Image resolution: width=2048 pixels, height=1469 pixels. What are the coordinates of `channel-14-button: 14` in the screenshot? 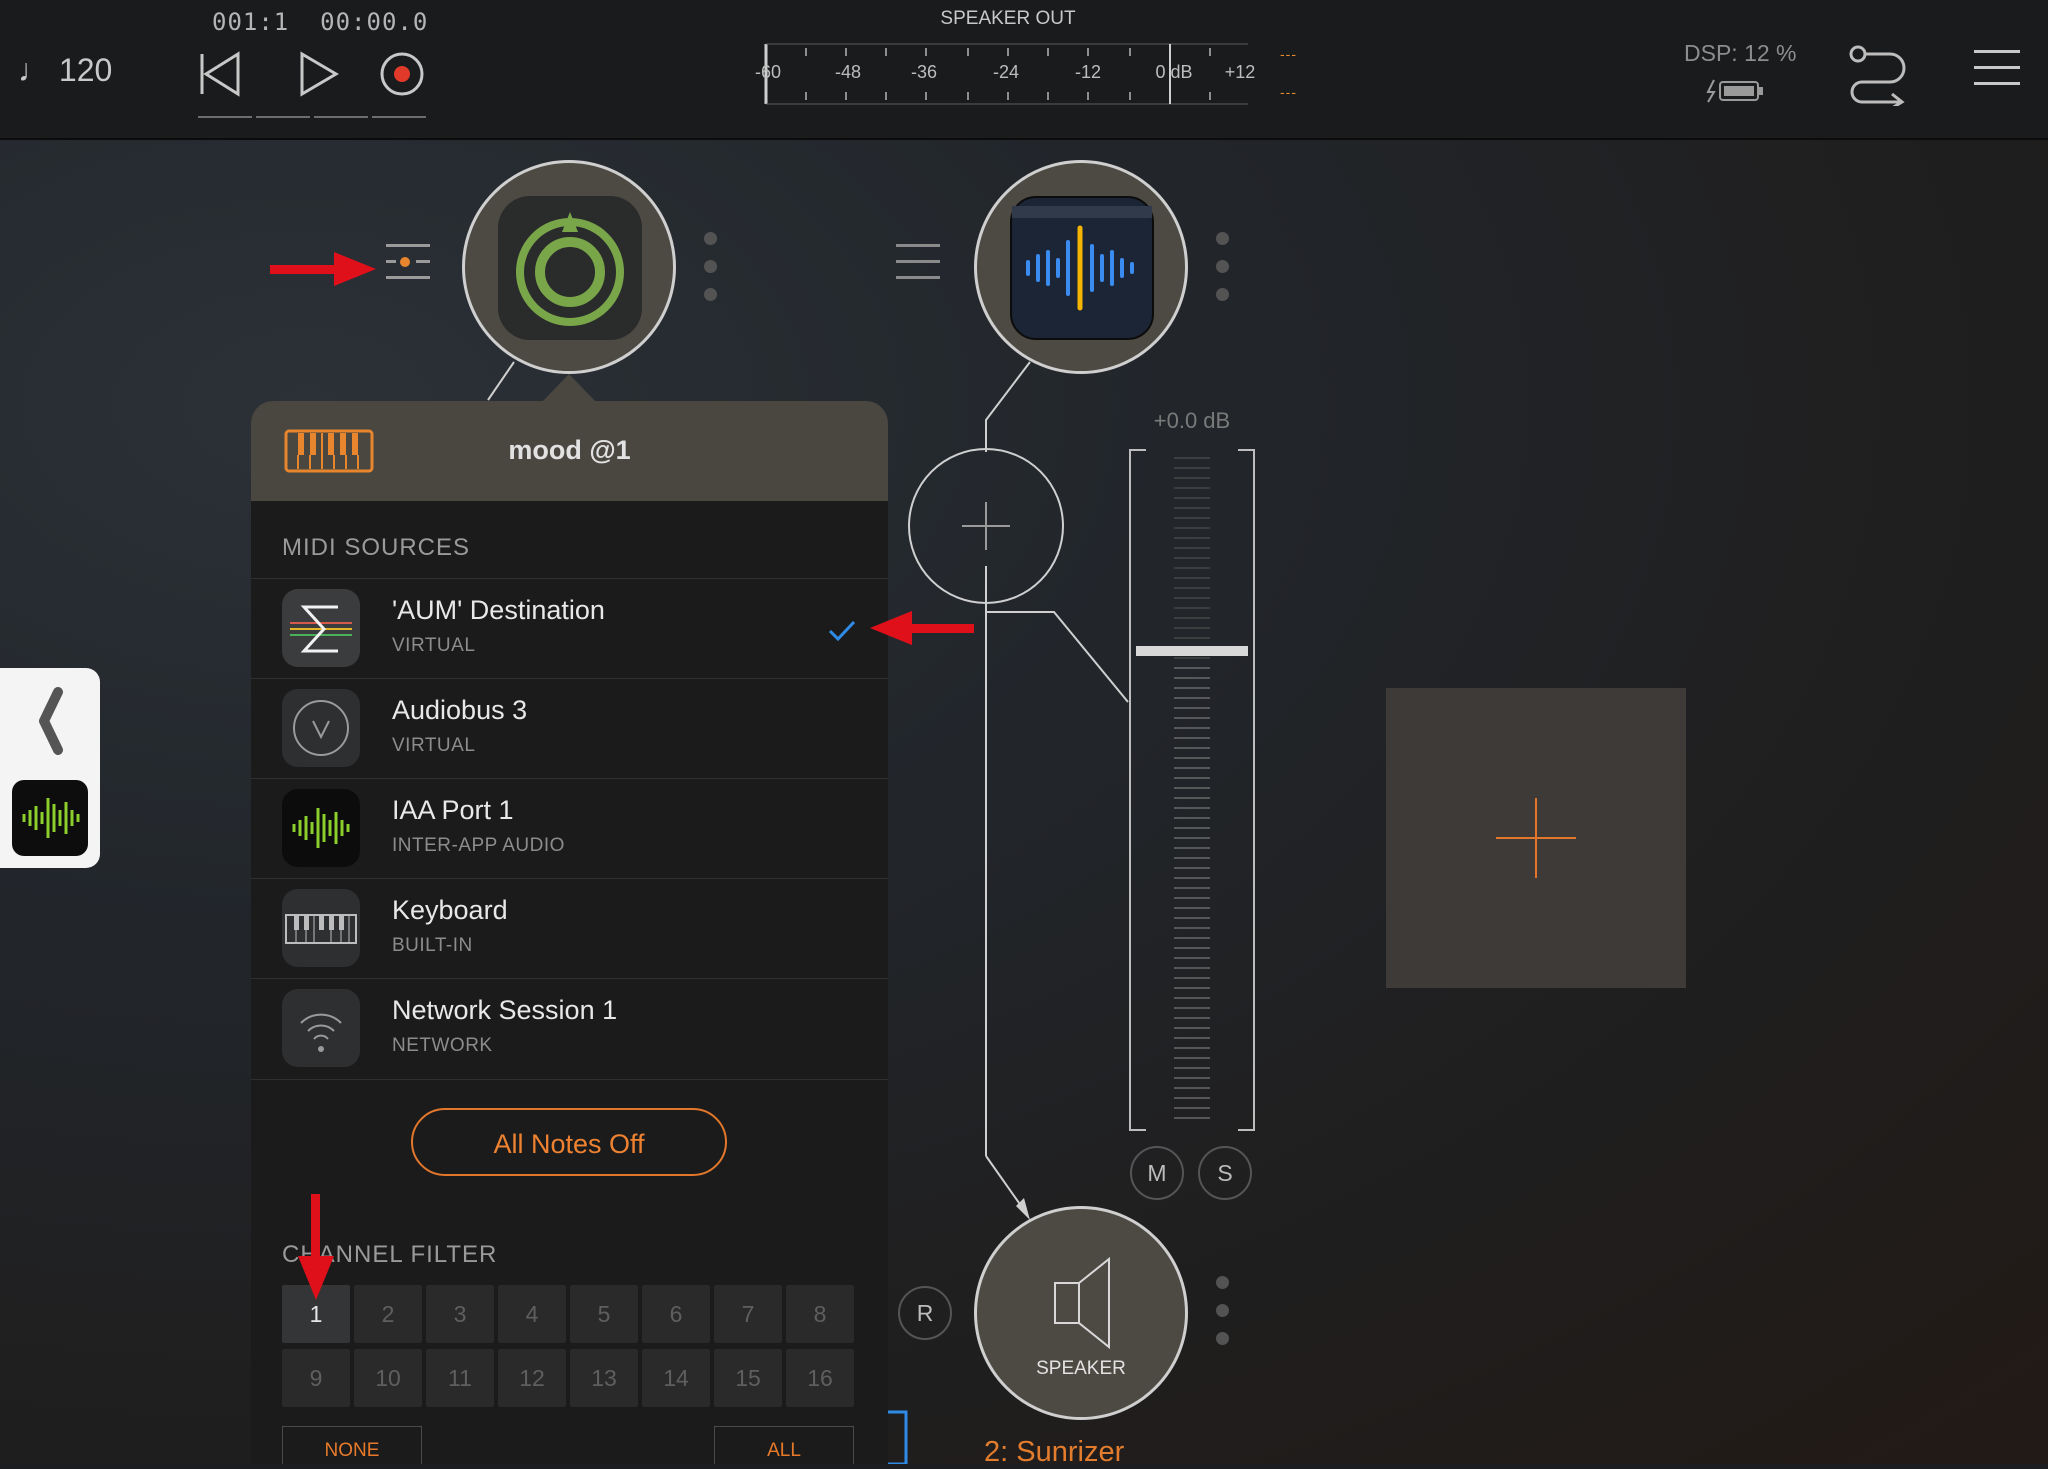 It's located at (676, 1378).